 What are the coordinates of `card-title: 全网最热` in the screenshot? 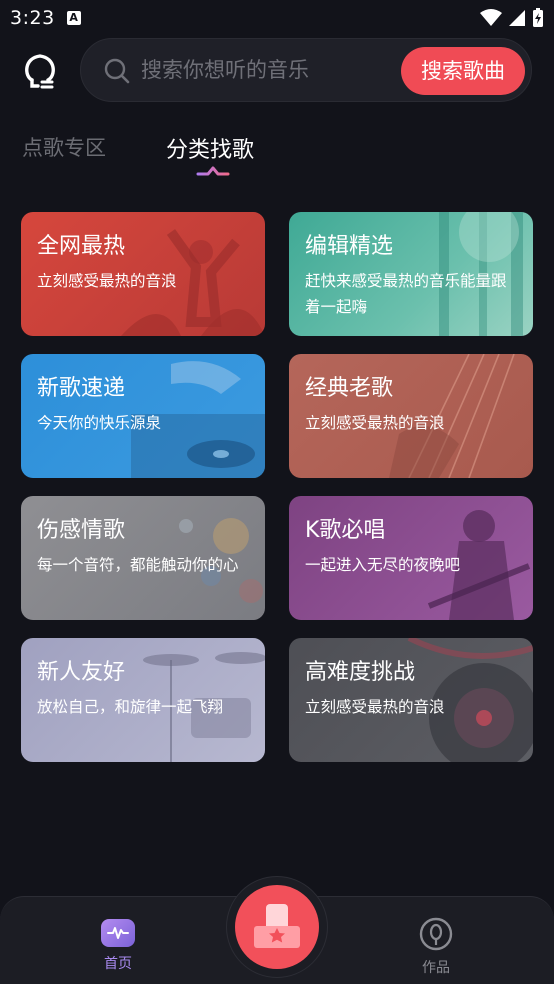 It's located at (81, 246).